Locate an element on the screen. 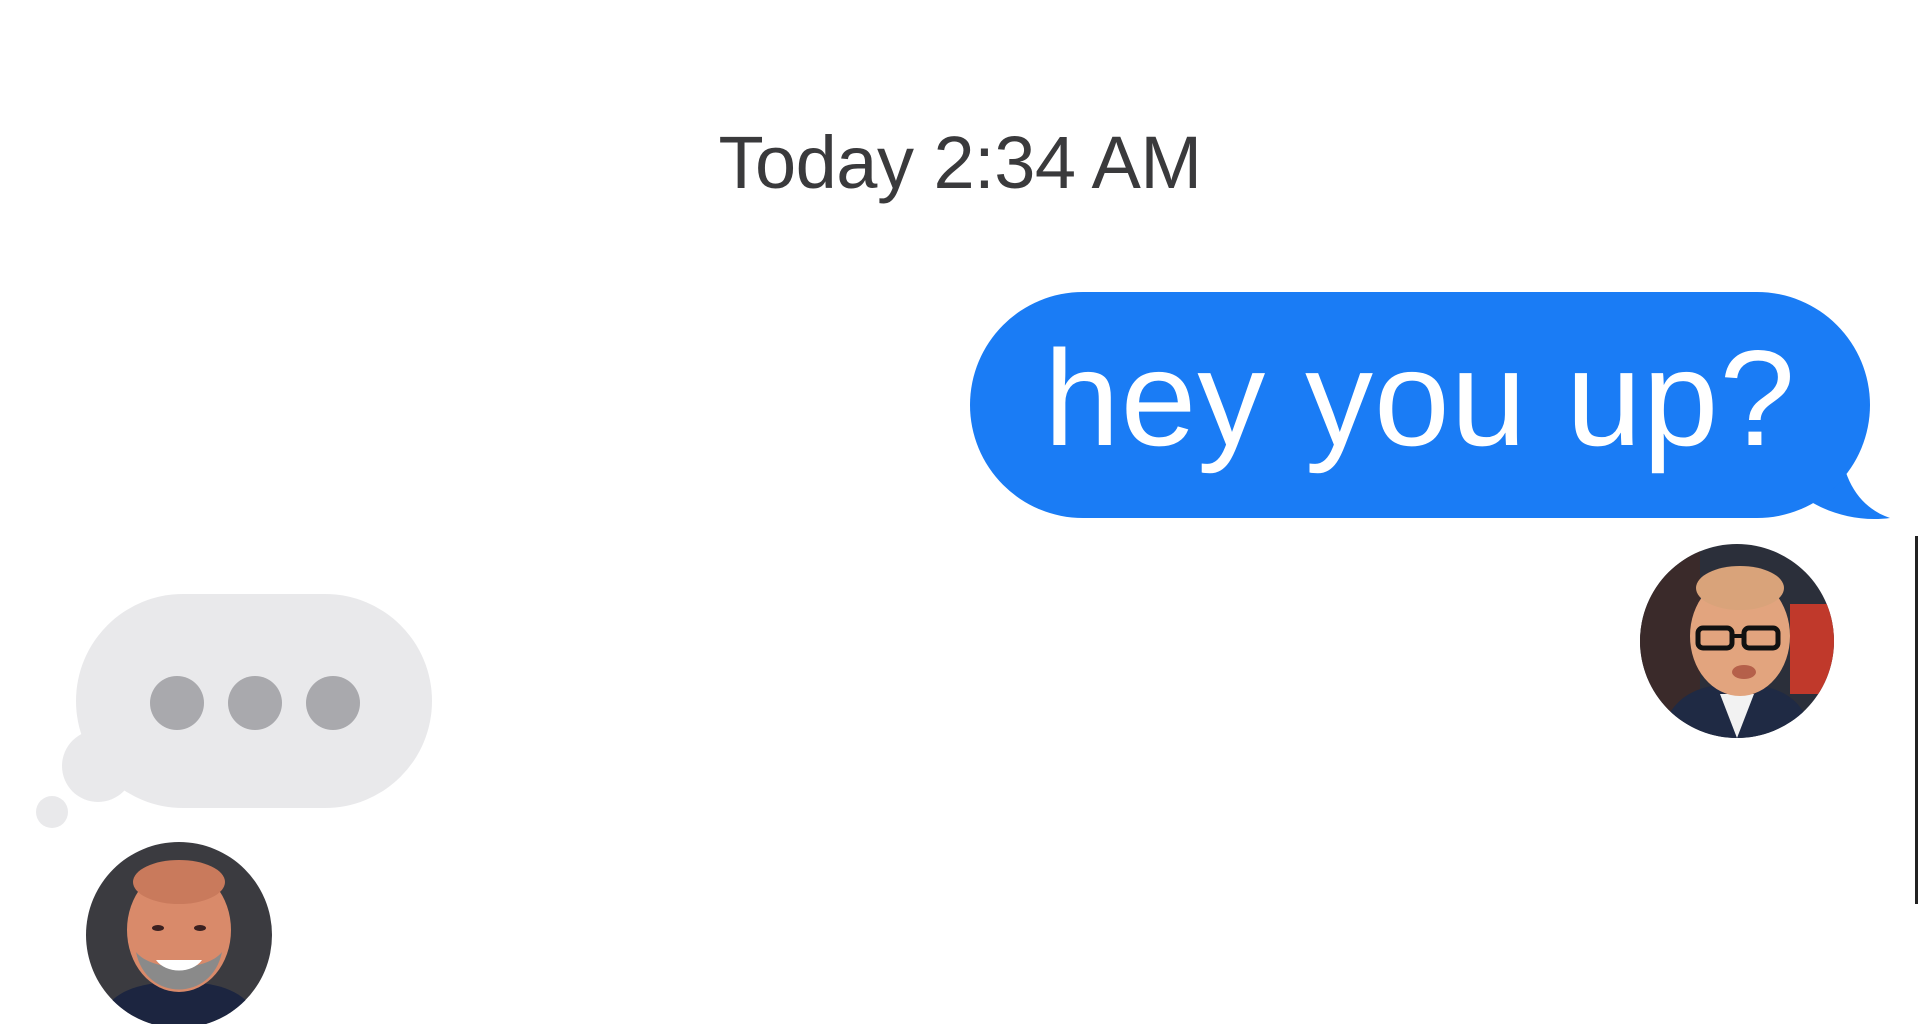 This screenshot has width=1920, height=1024. outgoing-message-text: hey you up? is located at coordinates (1420, 398).